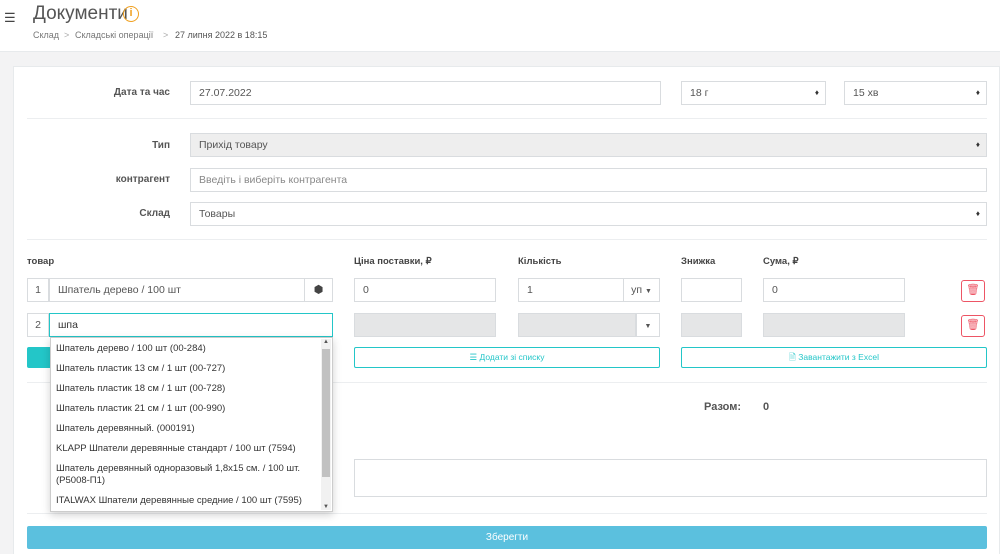  What do you see at coordinates (588, 214) in the screenshot?
I see `warehouse-select: Товары` at bounding box center [588, 214].